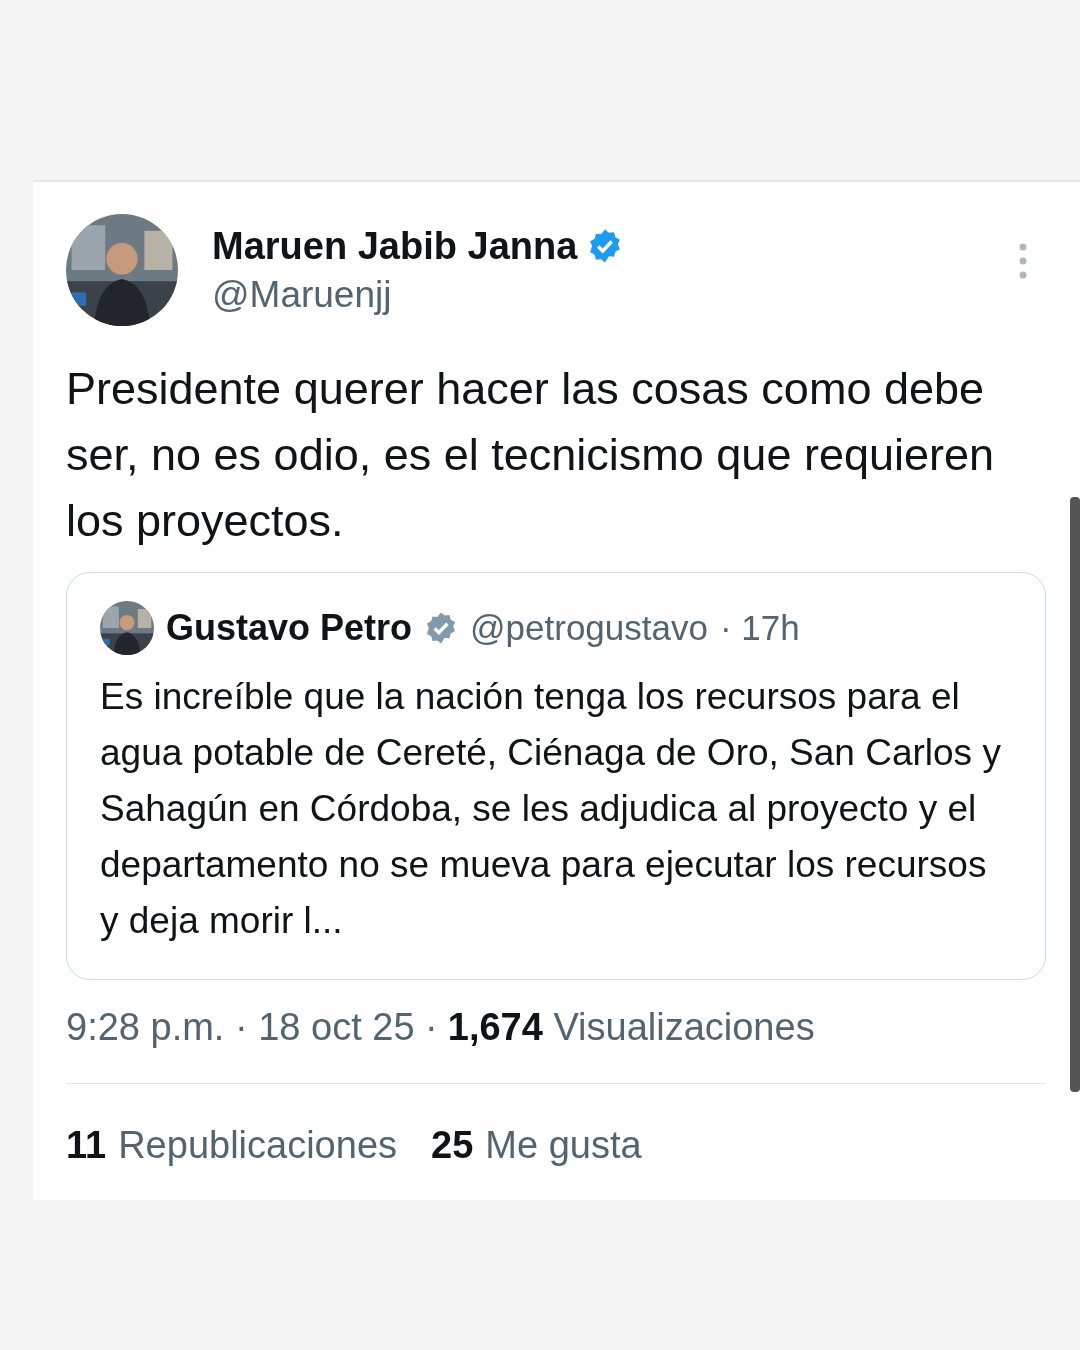 This screenshot has height=1350, width=1080. What do you see at coordinates (531, 455) in the screenshot?
I see `tweet-text: Presidente querer hacer las cosas como debe ser, no es odio, es el tecnicismo que requieren los proyectos.` at bounding box center [531, 455].